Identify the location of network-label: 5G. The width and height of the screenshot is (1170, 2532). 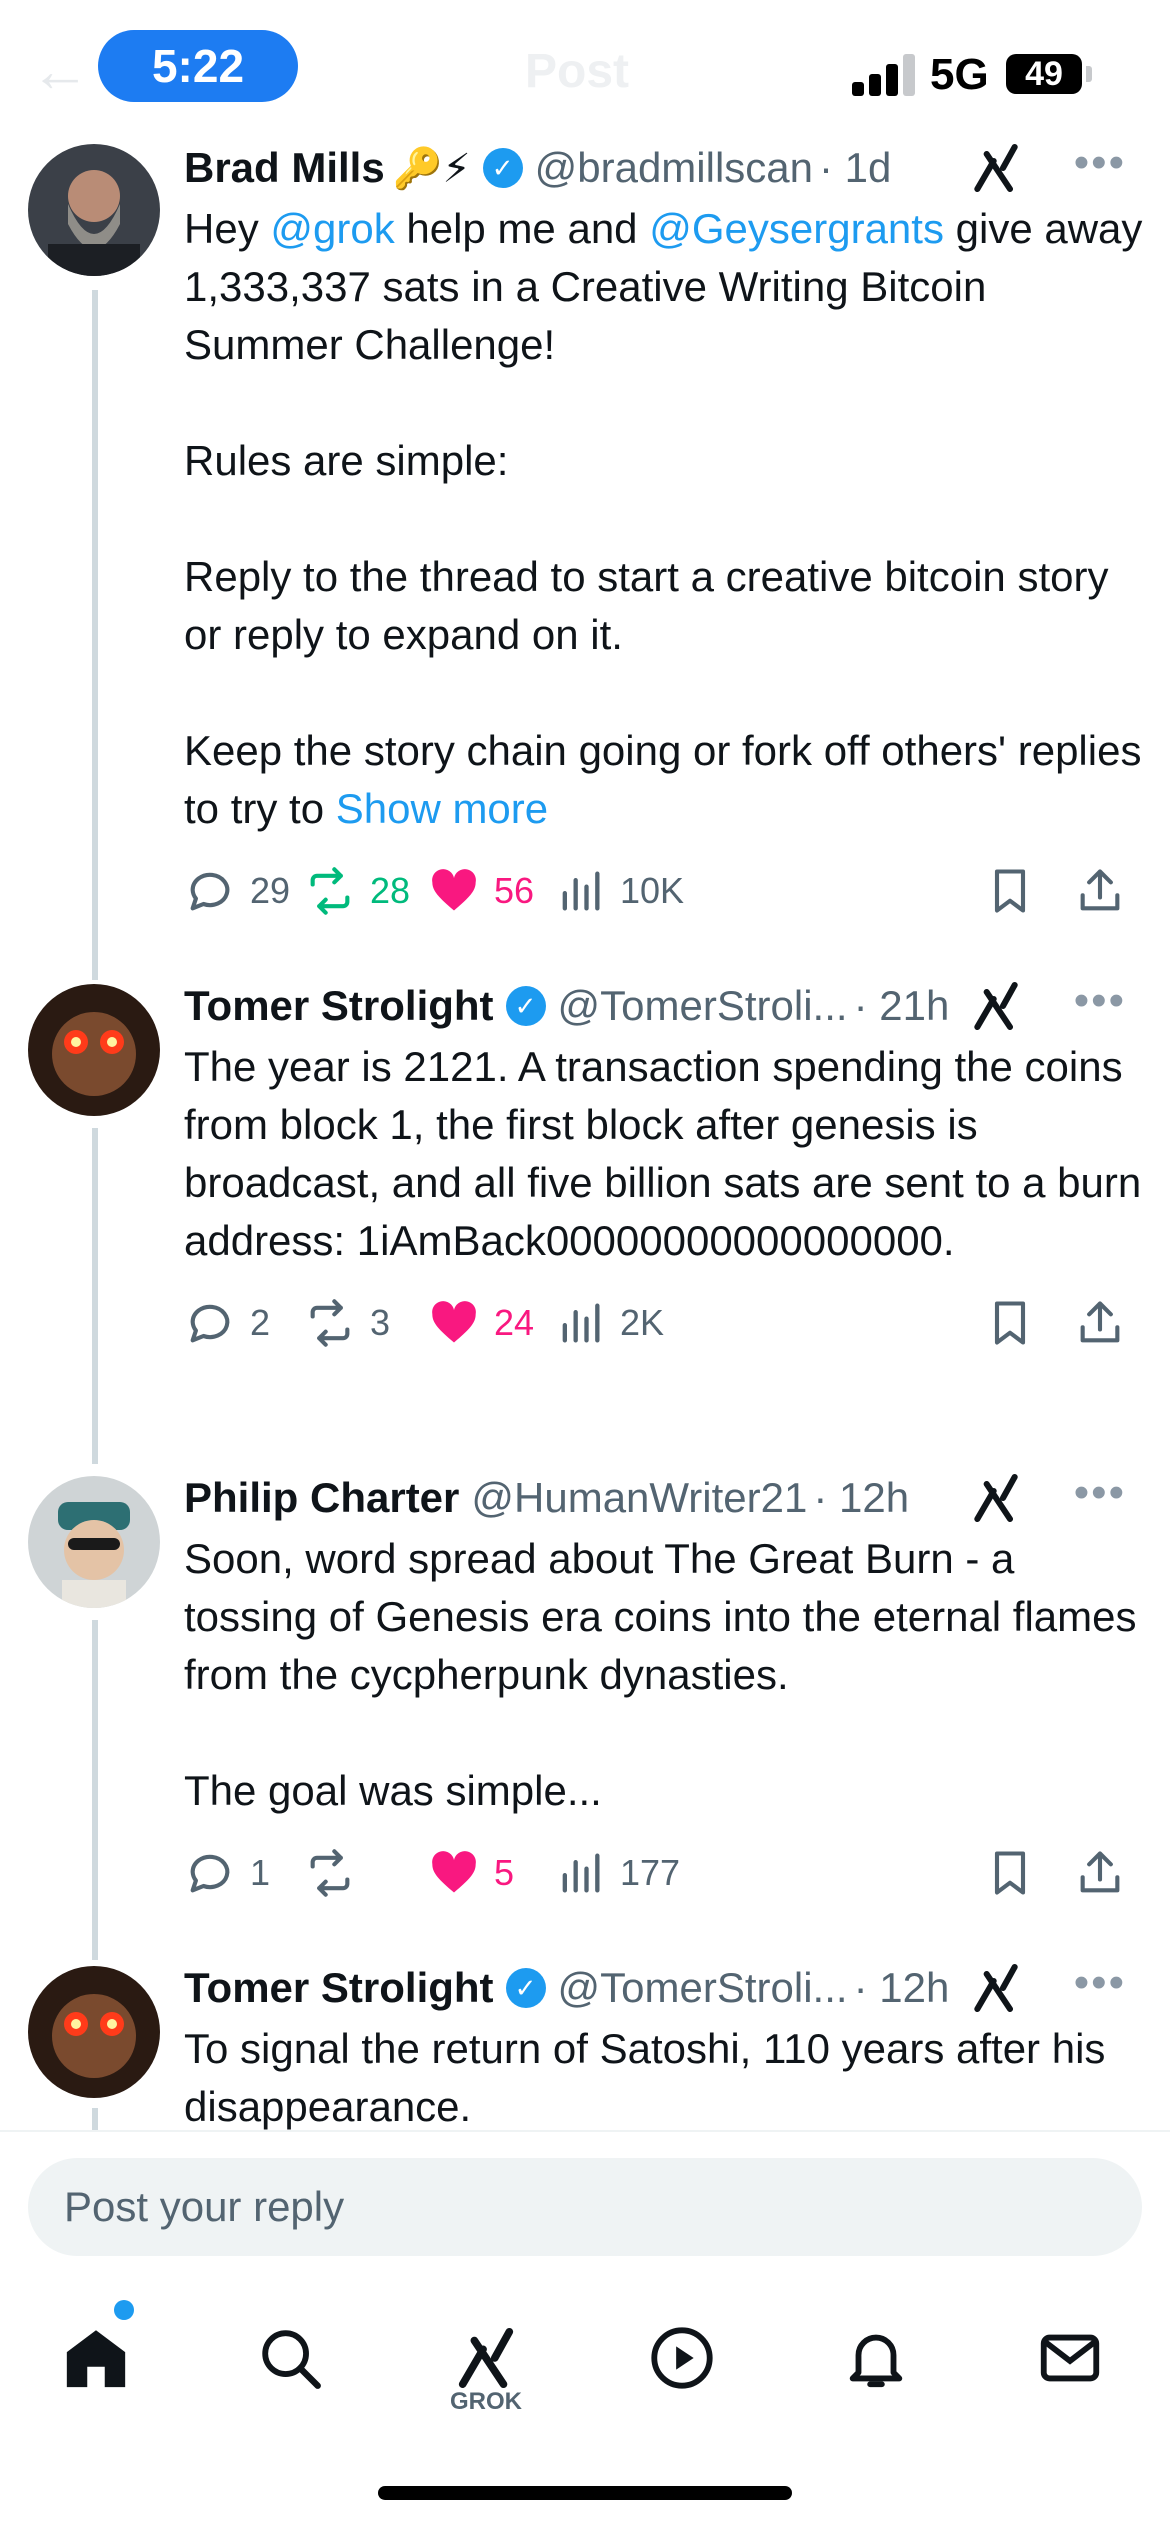
(959, 74).